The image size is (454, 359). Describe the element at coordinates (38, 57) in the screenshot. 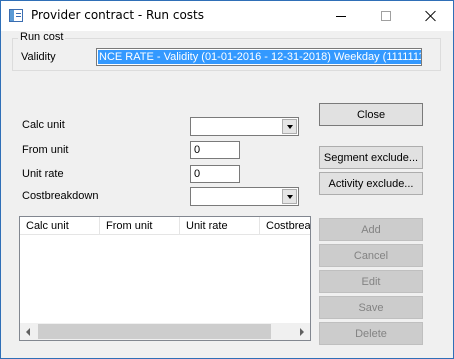

I see `validity-label: Validity` at that location.